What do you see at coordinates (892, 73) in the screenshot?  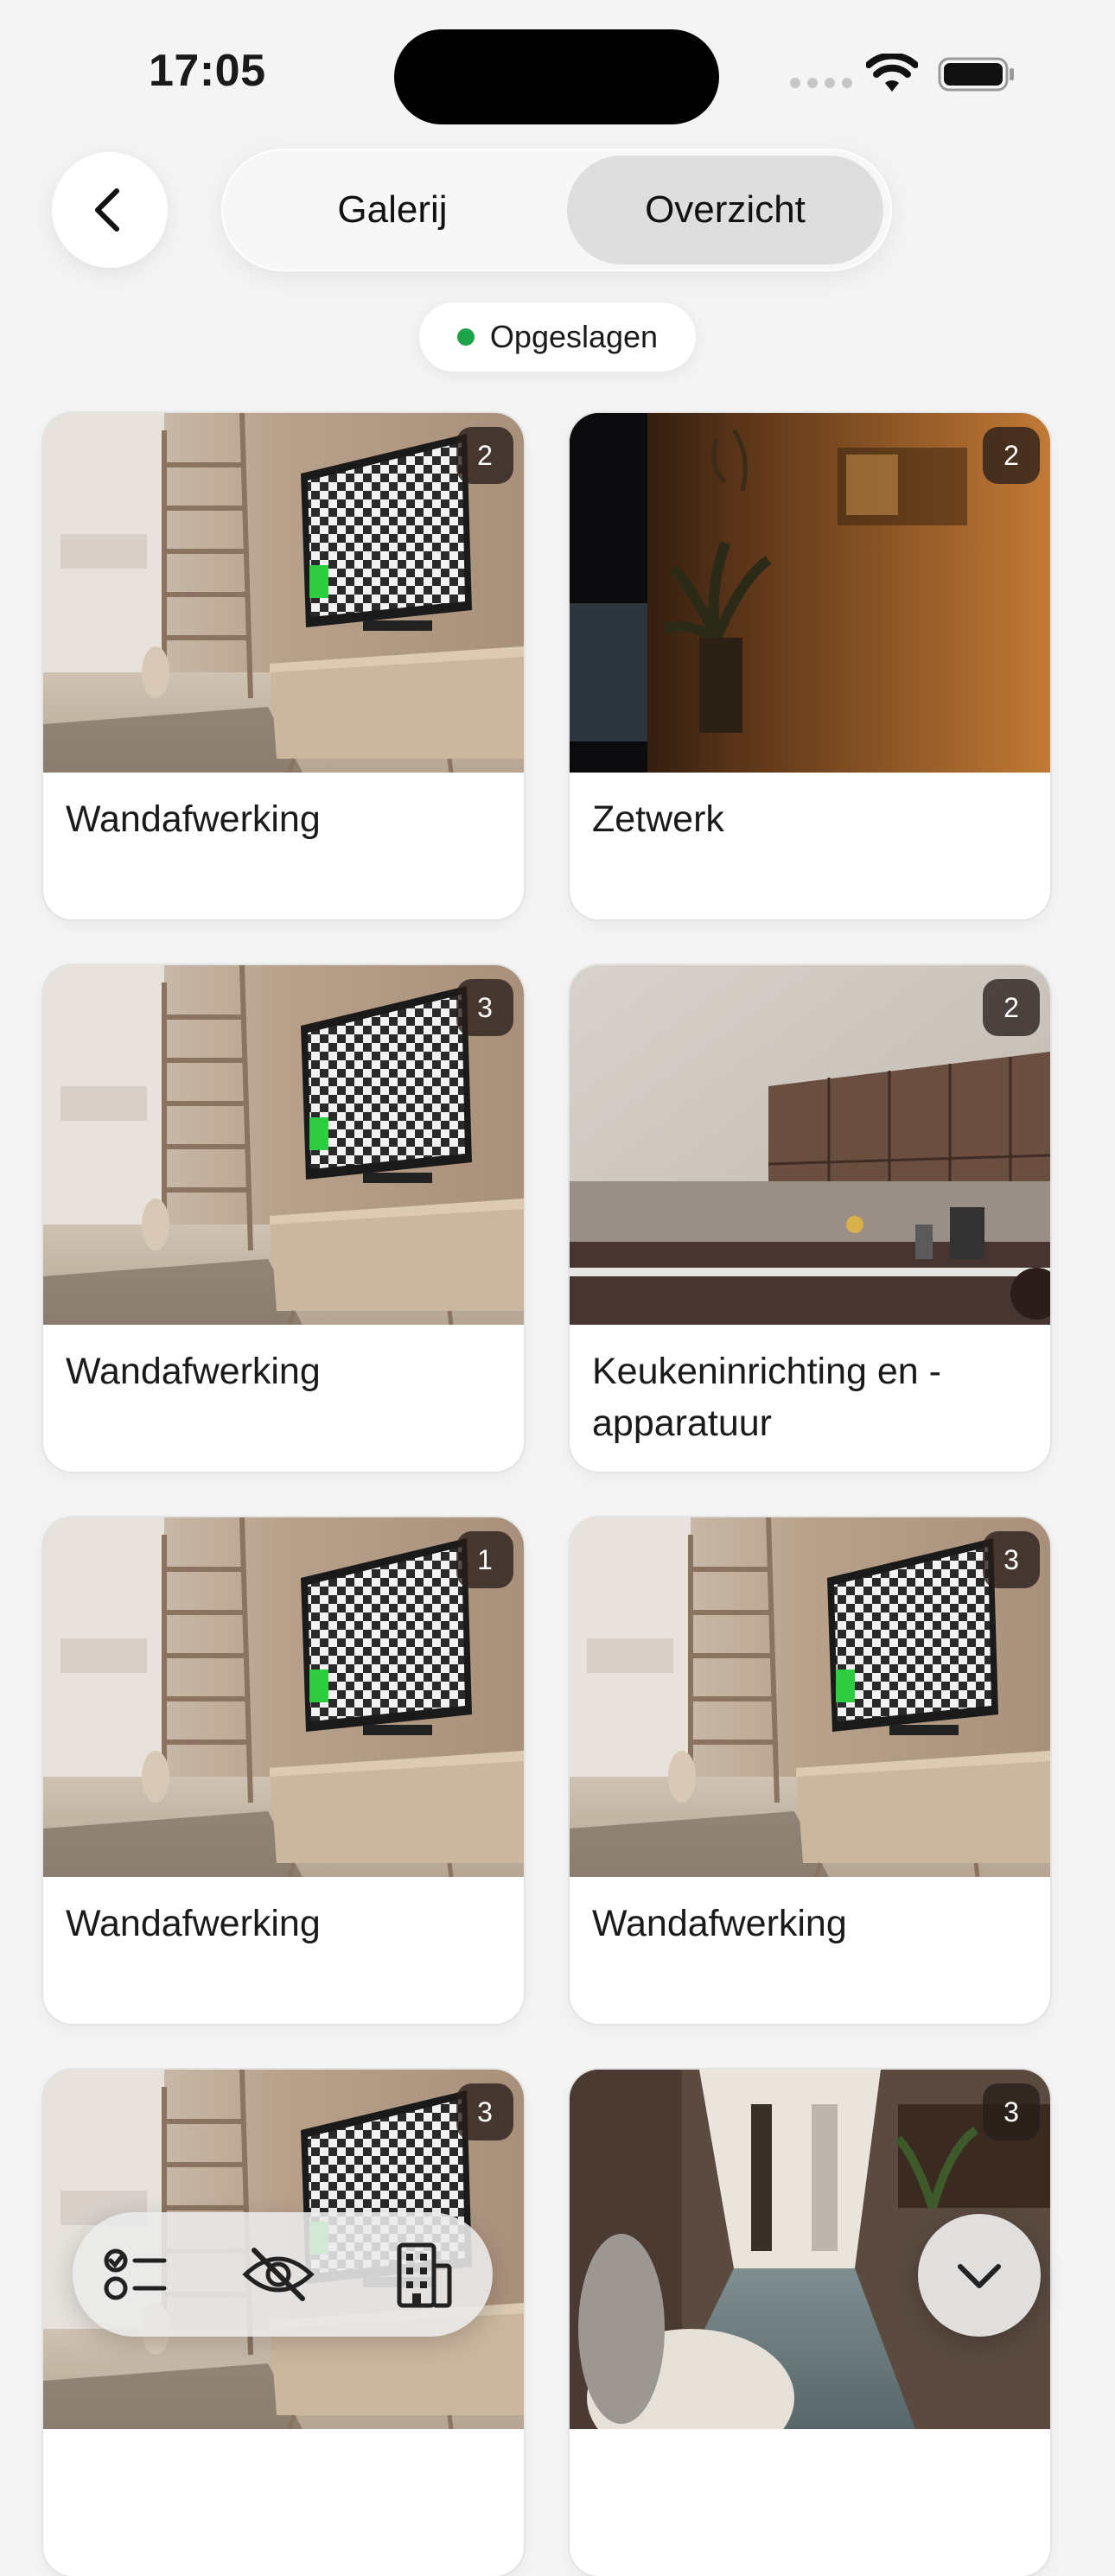 I see `wifi-icon` at bounding box center [892, 73].